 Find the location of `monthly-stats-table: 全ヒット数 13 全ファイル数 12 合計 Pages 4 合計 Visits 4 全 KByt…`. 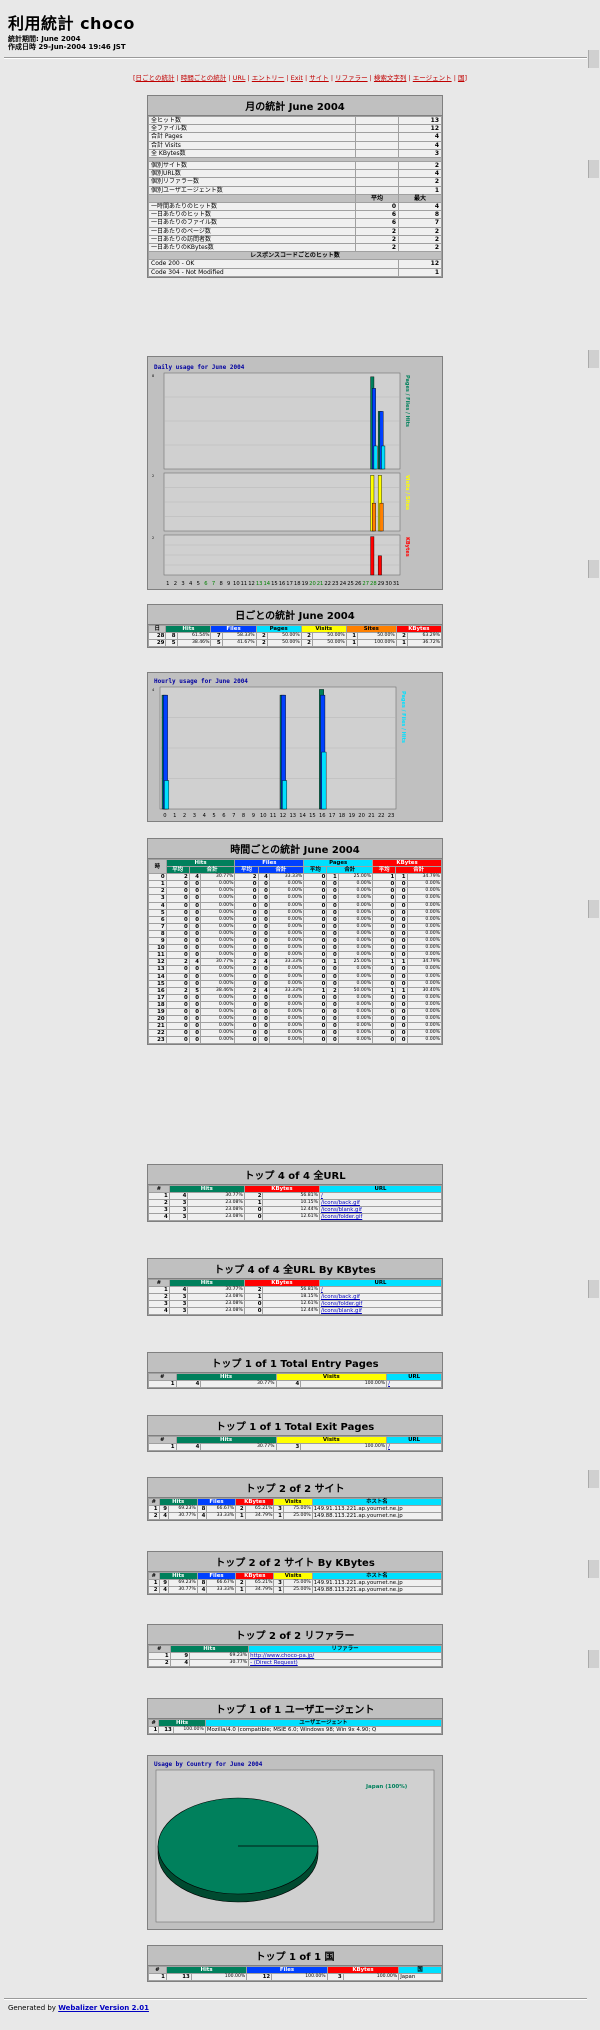

monthly-stats-table: 全ヒット数 13 全ファイル数 12 合計 Pages 4 合計 Visits 4 全 KByt… is located at coordinates (295, 196).